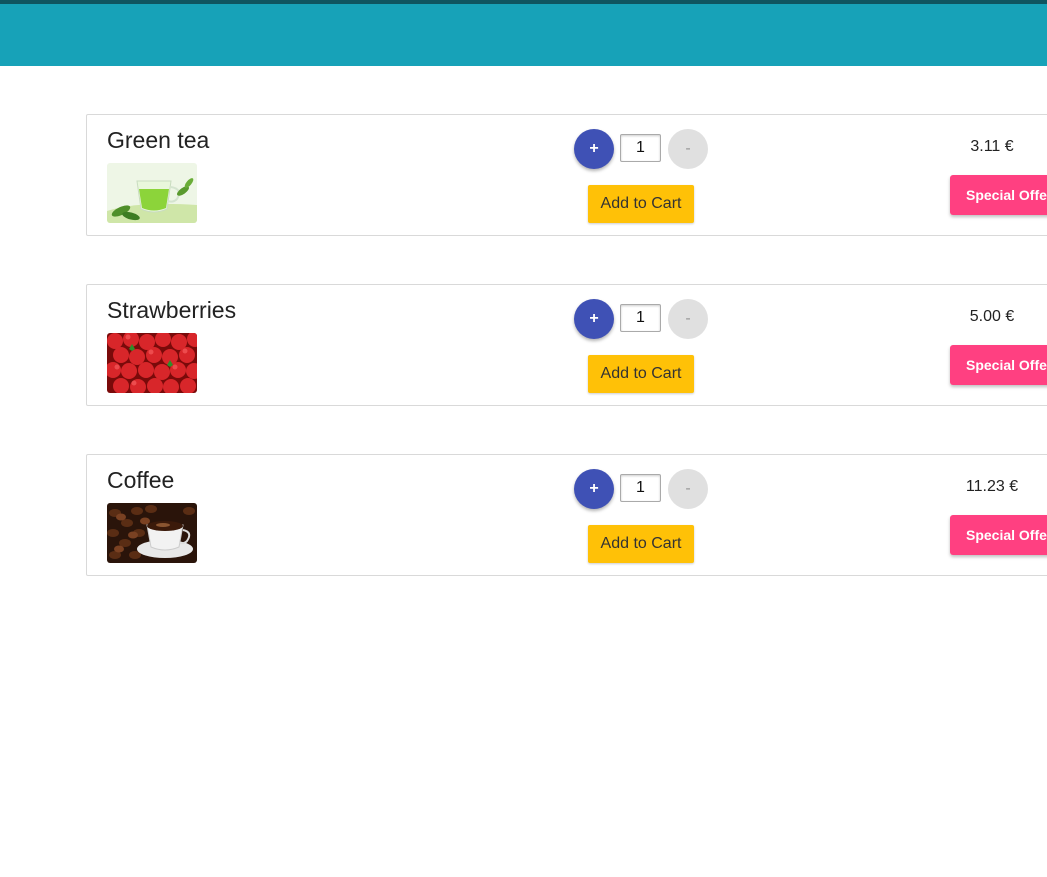  Describe the element at coordinates (172, 310) in the screenshot. I see `product-name: Strawberries` at that location.